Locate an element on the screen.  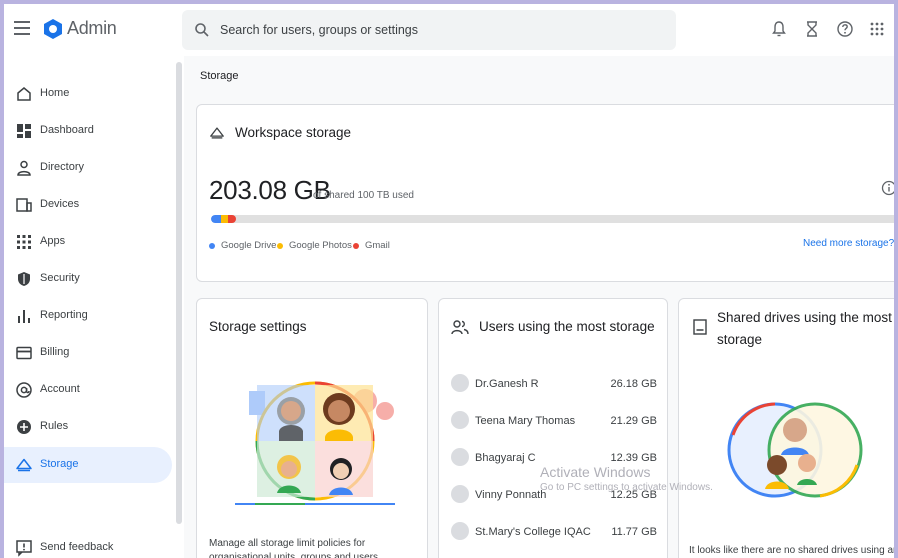
user-name: Teena Mary Thomas is located at coordinates (525, 421).